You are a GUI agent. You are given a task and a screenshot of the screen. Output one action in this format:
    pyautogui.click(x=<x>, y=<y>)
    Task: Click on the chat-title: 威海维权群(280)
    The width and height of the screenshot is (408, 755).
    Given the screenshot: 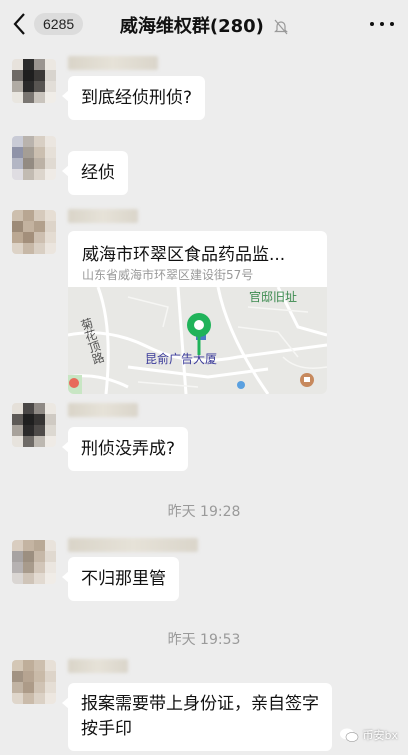 What is the action you would take?
    pyautogui.click(x=204, y=25)
    